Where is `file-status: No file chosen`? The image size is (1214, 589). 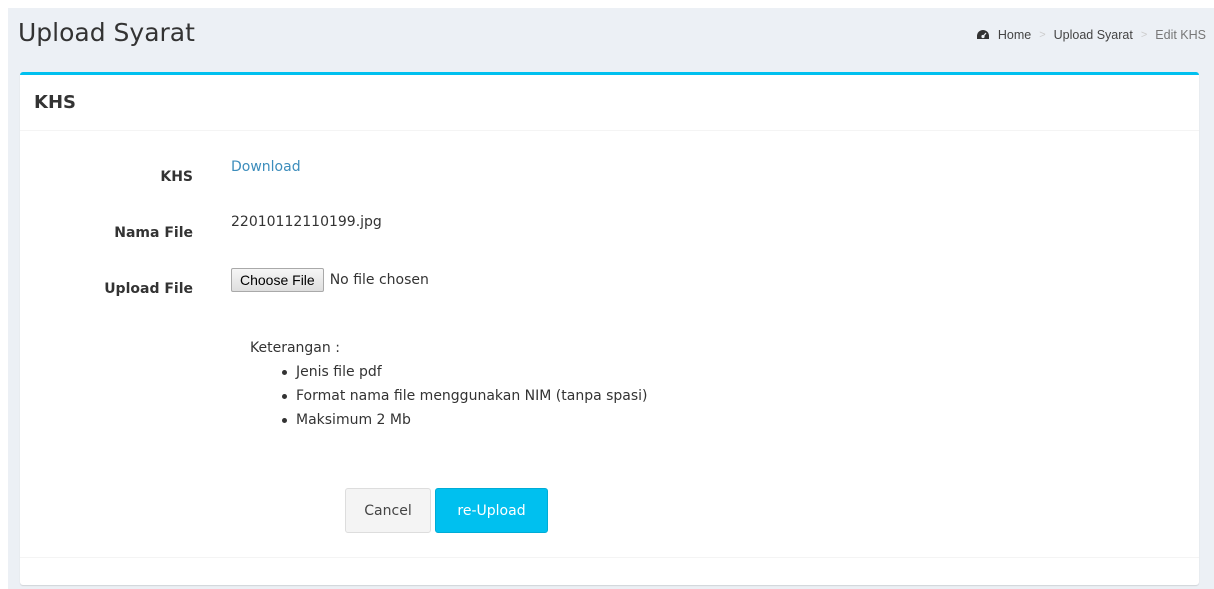 file-status: No file chosen is located at coordinates (379, 280).